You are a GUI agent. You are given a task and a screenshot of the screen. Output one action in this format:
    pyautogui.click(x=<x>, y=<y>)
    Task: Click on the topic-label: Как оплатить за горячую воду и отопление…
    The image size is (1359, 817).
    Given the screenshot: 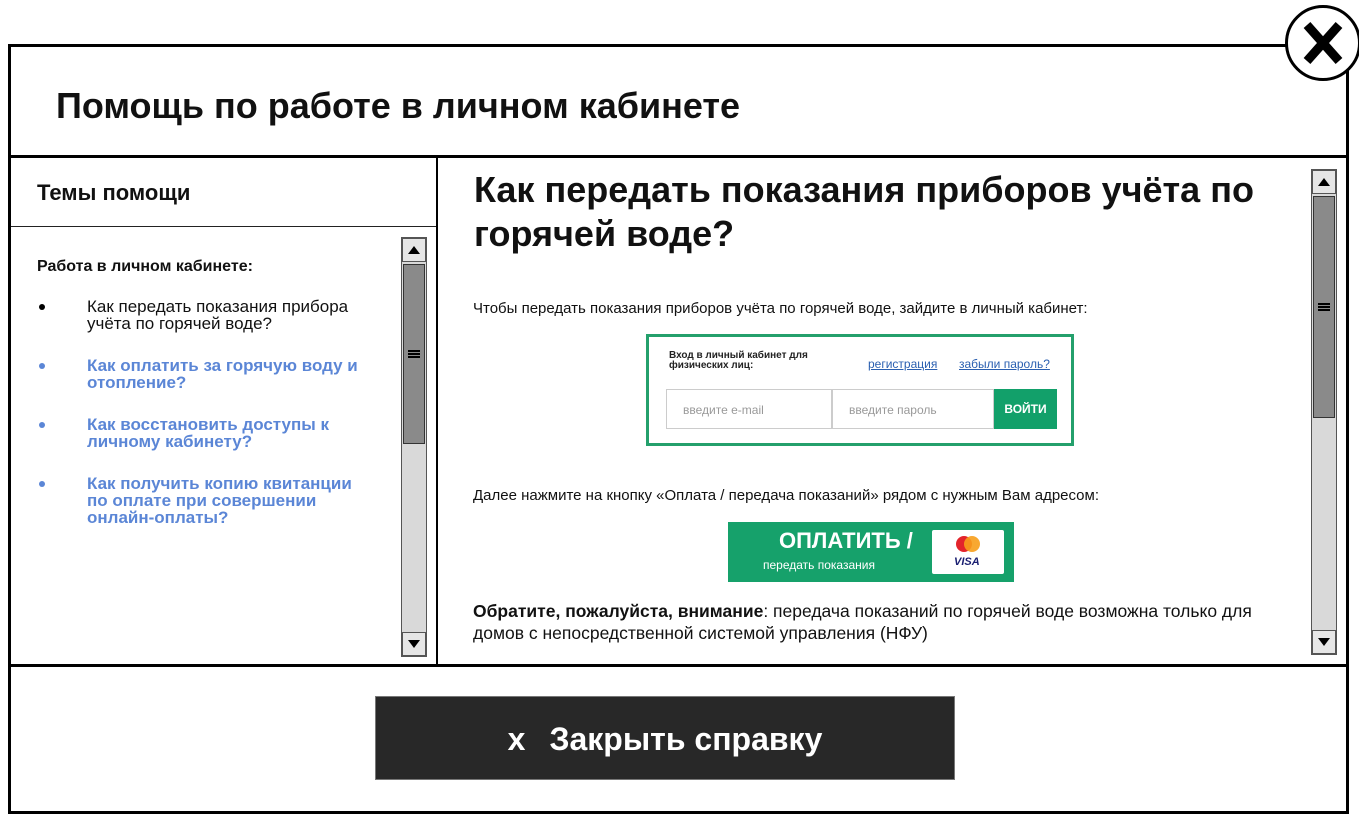 What is the action you would take?
    pyautogui.click(x=222, y=374)
    